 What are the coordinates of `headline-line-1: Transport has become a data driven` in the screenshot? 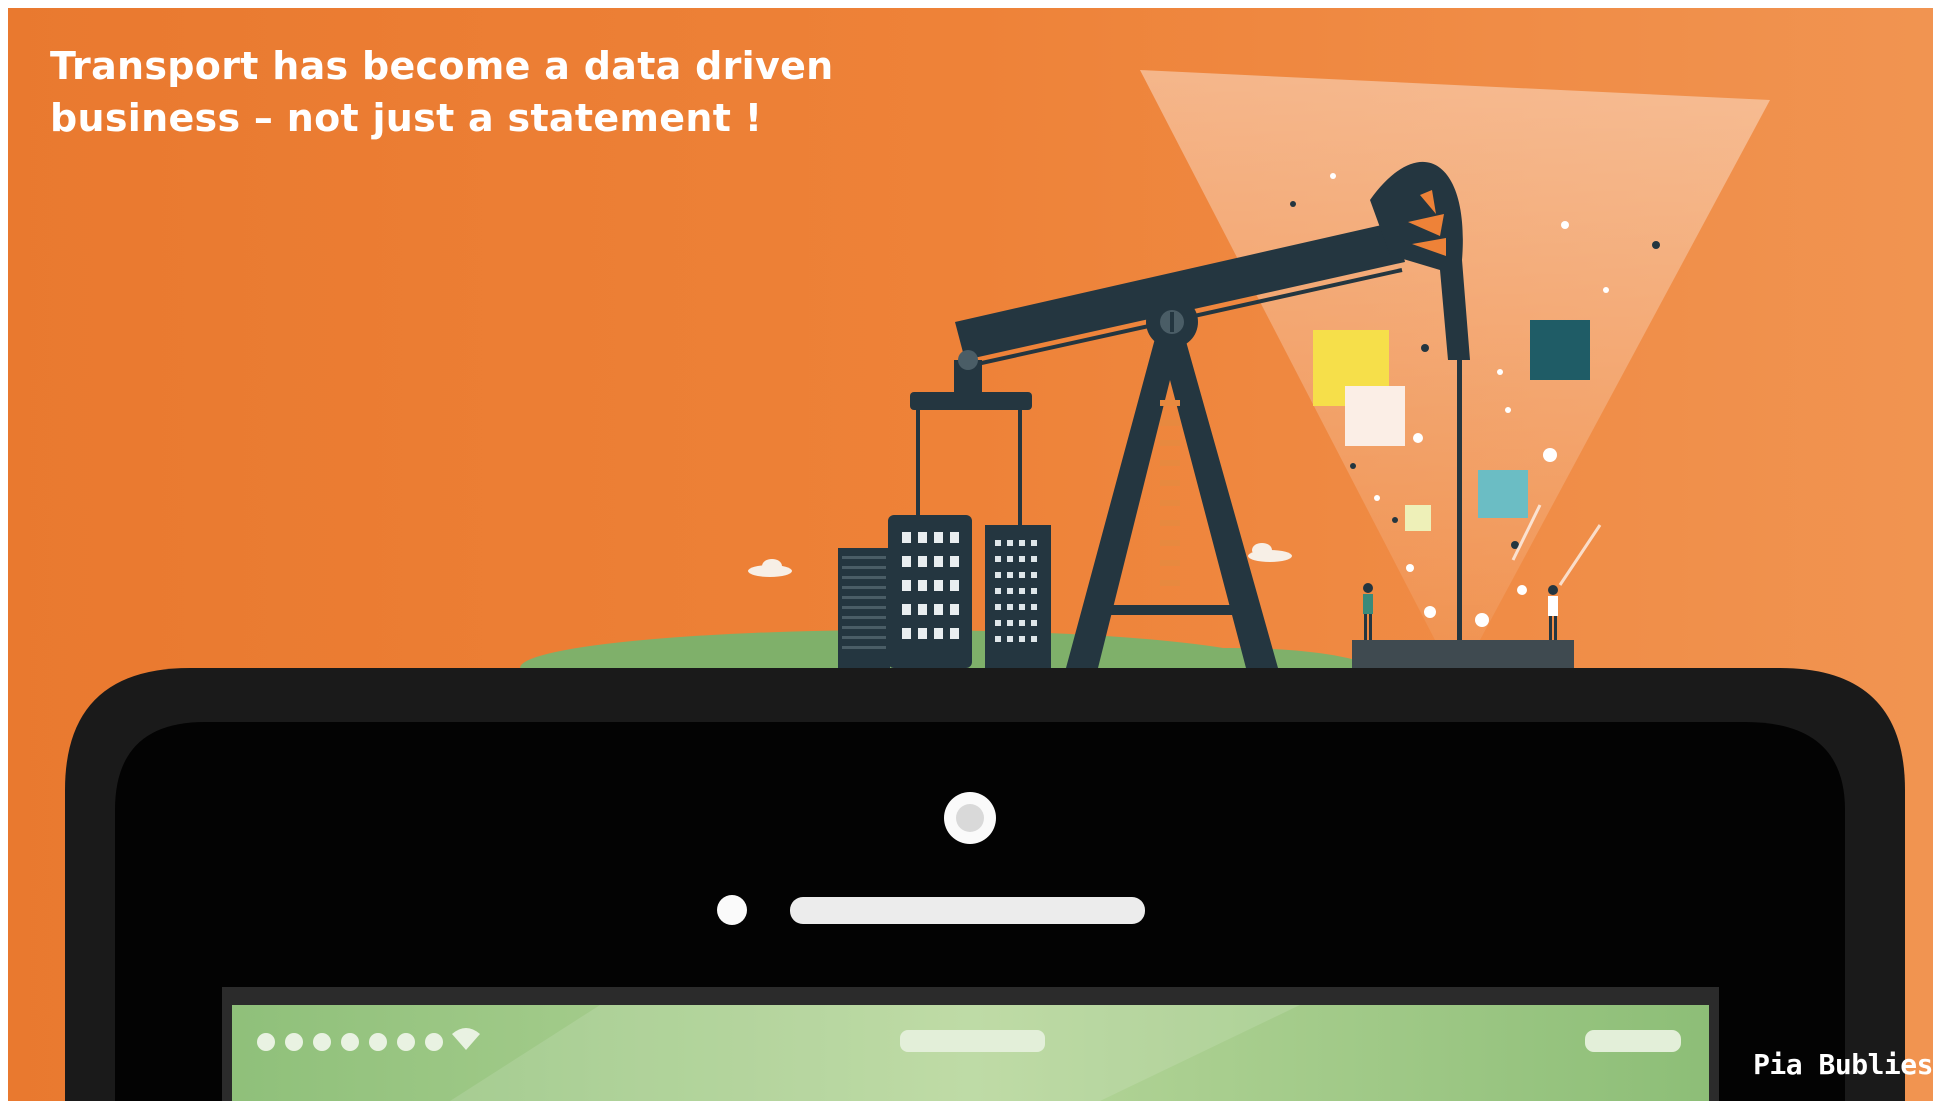 It's located at (442, 66).